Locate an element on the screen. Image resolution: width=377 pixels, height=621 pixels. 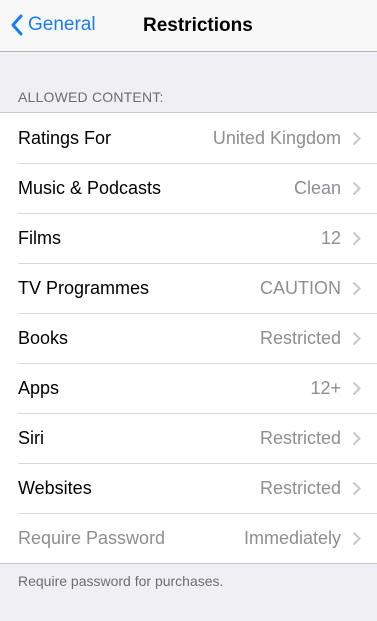
section-header: ALLOWED CONTENT: is located at coordinates (91, 97).